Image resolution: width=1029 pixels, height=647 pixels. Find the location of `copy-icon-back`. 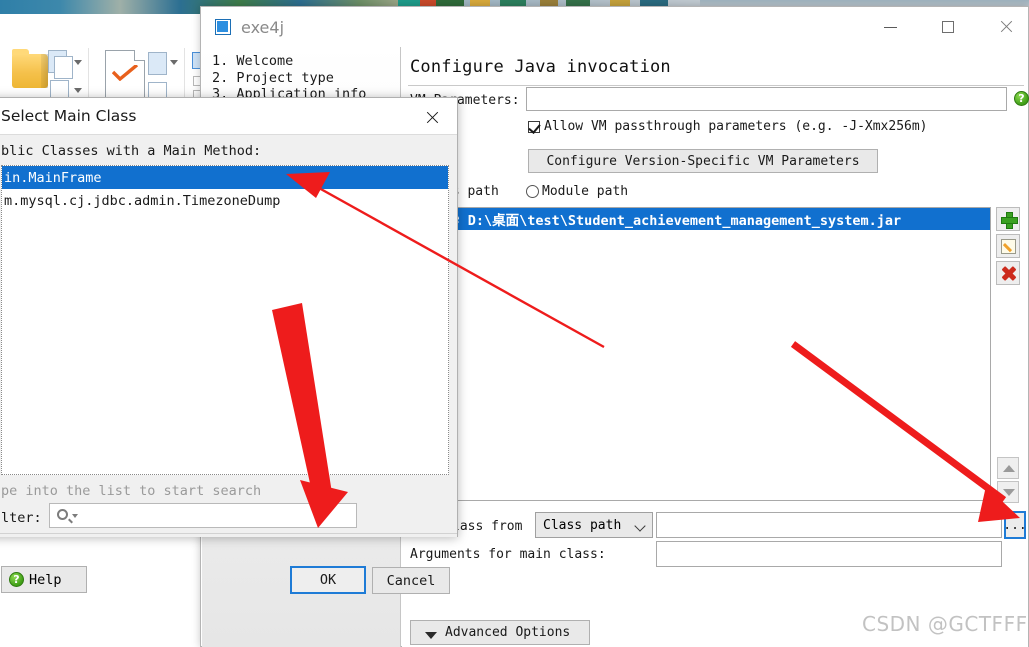

copy-icon-back is located at coordinates (63, 67).